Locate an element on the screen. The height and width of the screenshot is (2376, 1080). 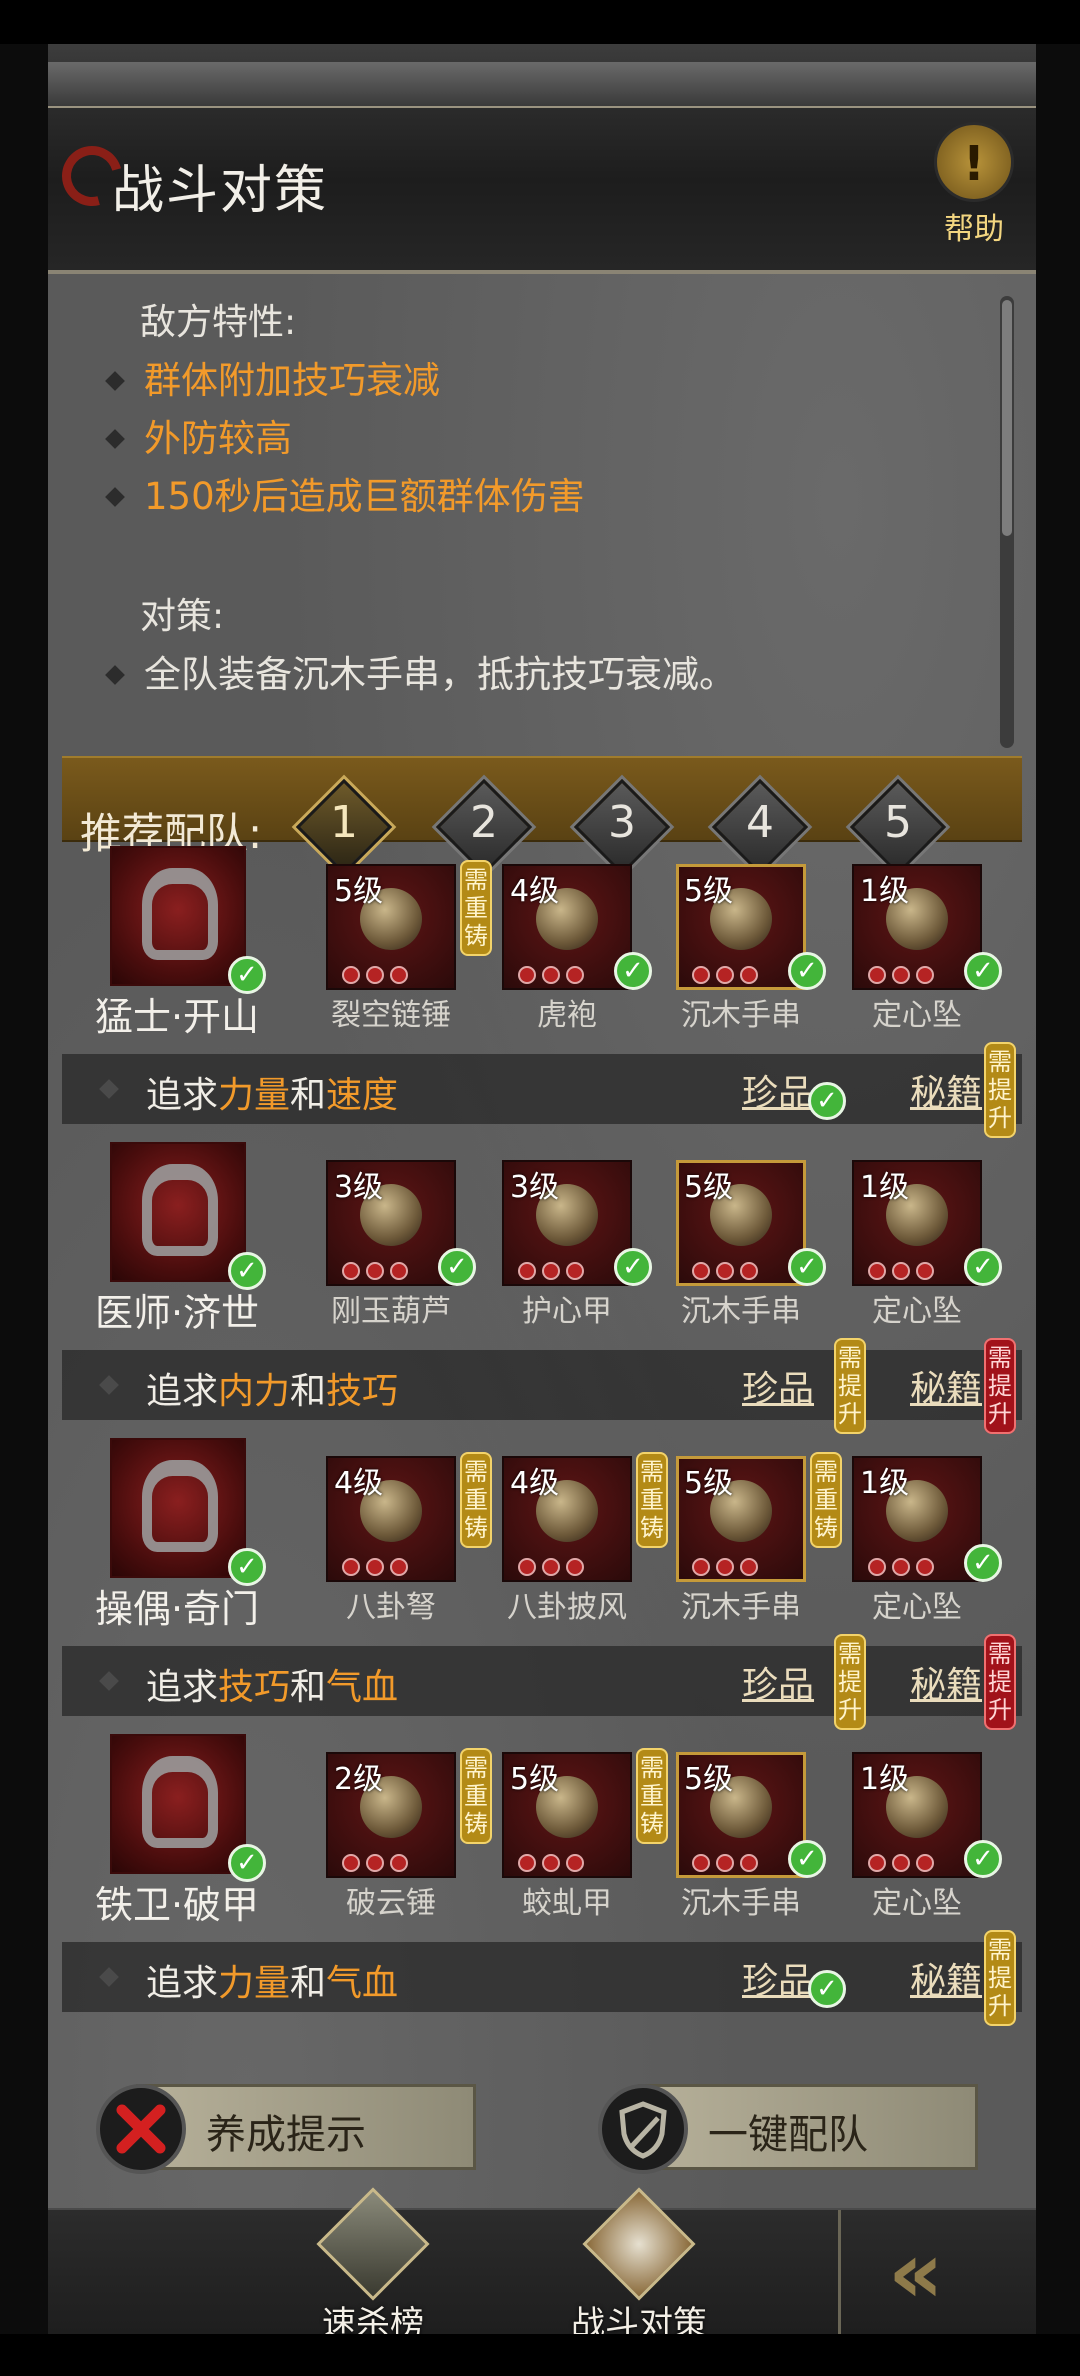
equipment-slot: 5级 裂空链锤 is located at coordinates (391, 948).